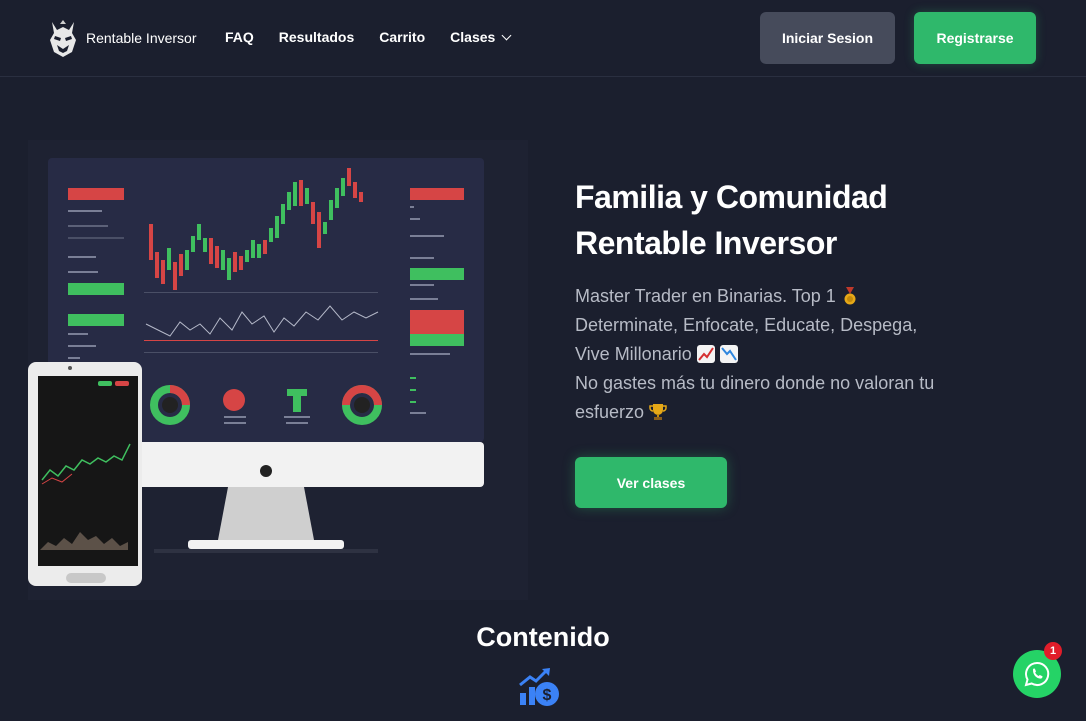 This screenshot has height=721, width=1086. I want to click on money-growth-icon: $, so click(539, 687).